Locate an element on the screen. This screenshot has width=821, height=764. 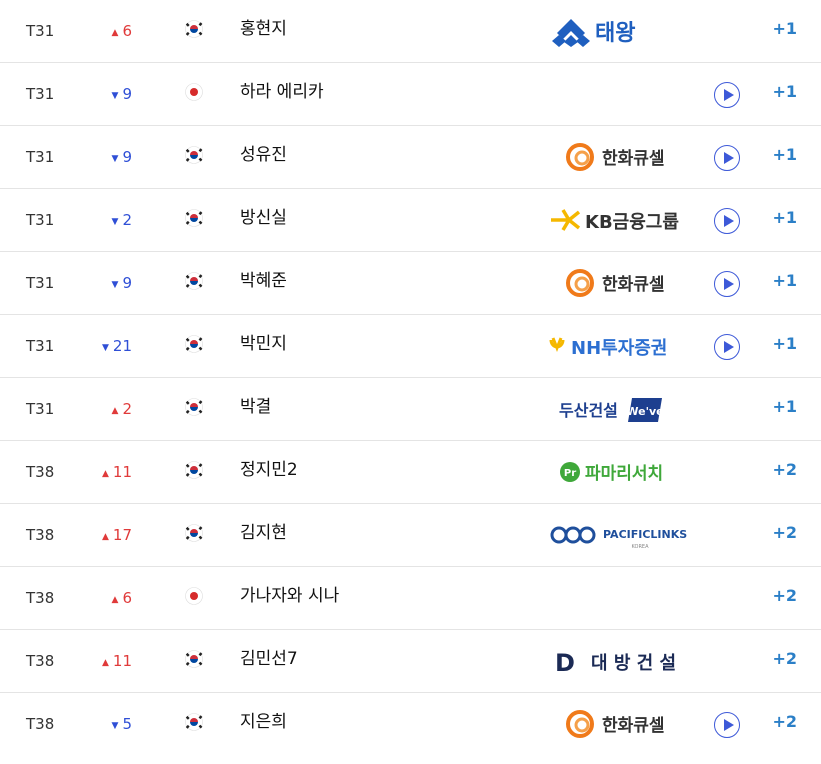
leaderboard-row: T31 ▲ 2 박결 두산건설 We've +1 is located at coordinates (410, 409).